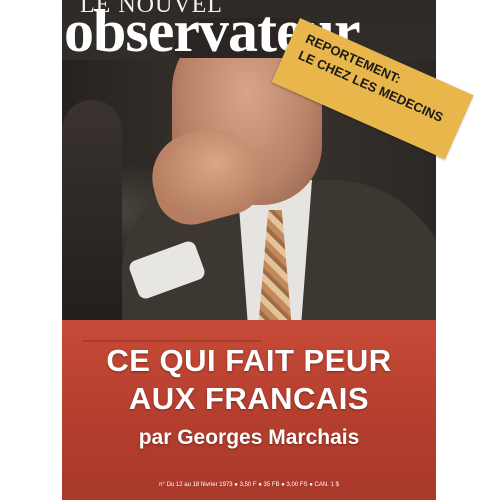 This screenshot has height=500, width=500. Describe the element at coordinates (249, 398) in the screenshot. I see `headline-line-2: AUX FRANCAIS` at that location.